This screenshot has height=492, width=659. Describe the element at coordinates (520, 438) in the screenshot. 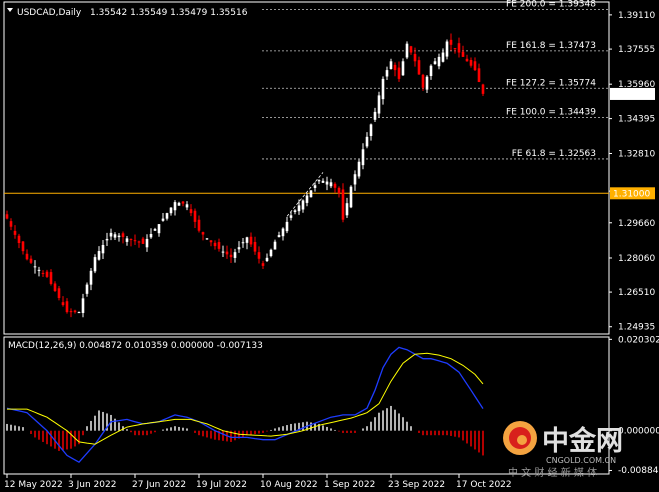

I see `cngold-logo-icon` at that location.